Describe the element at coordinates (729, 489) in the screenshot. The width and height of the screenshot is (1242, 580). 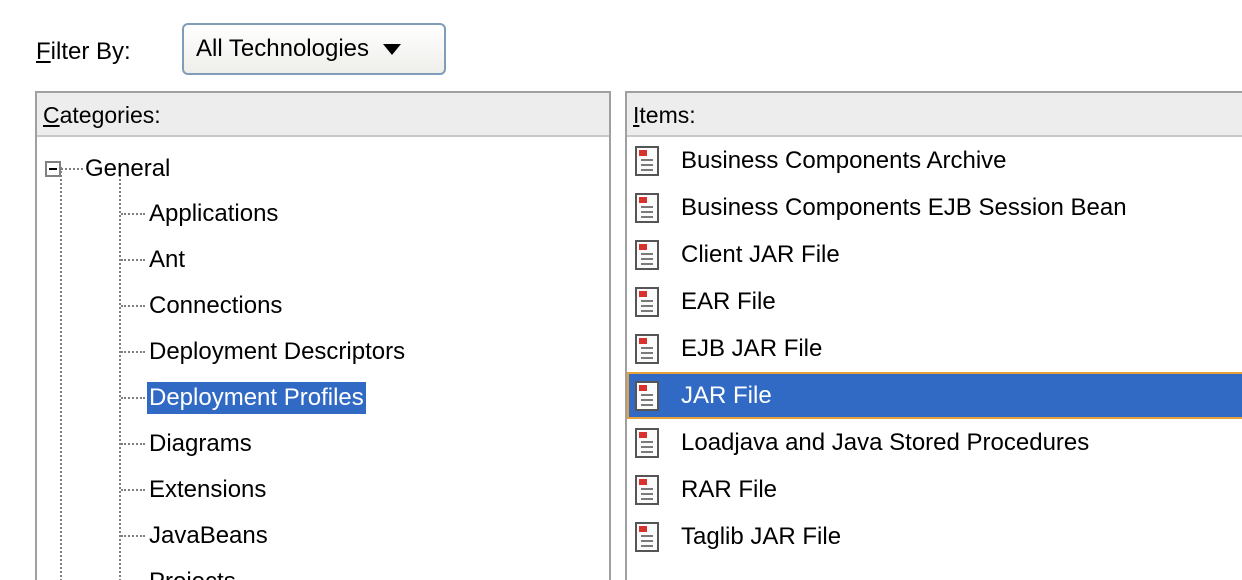
I see `list-item-label: RAR File` at that location.